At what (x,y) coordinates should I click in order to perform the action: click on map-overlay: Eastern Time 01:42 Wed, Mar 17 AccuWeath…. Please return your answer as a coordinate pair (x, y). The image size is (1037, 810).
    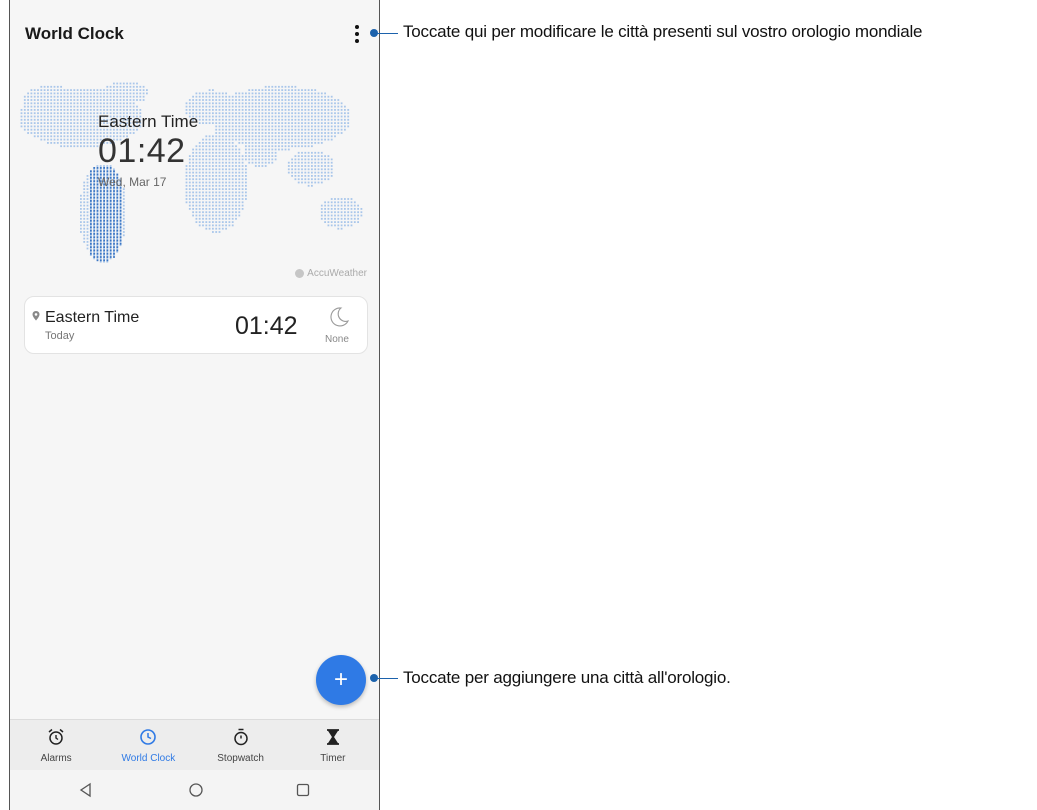
    Looking at the image, I should click on (194, 177).